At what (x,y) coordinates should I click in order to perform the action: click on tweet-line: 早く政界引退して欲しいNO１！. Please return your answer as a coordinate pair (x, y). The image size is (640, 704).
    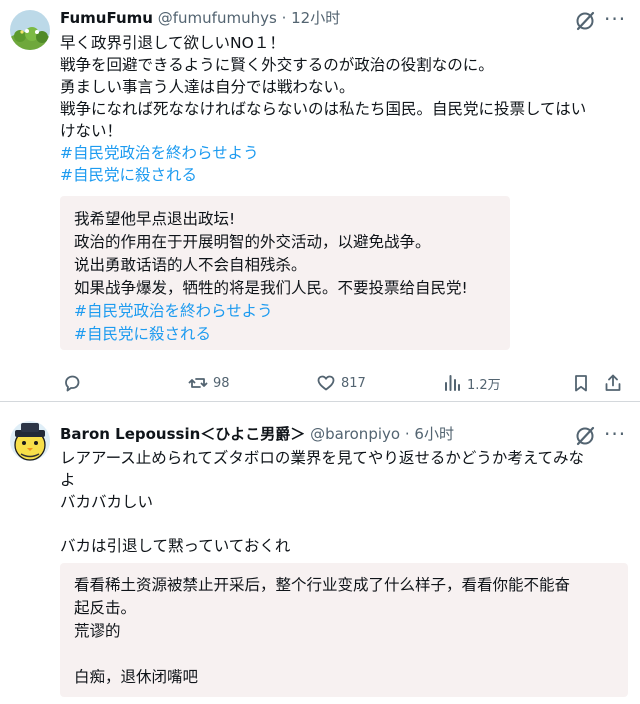
    Looking at the image, I should click on (172, 43).